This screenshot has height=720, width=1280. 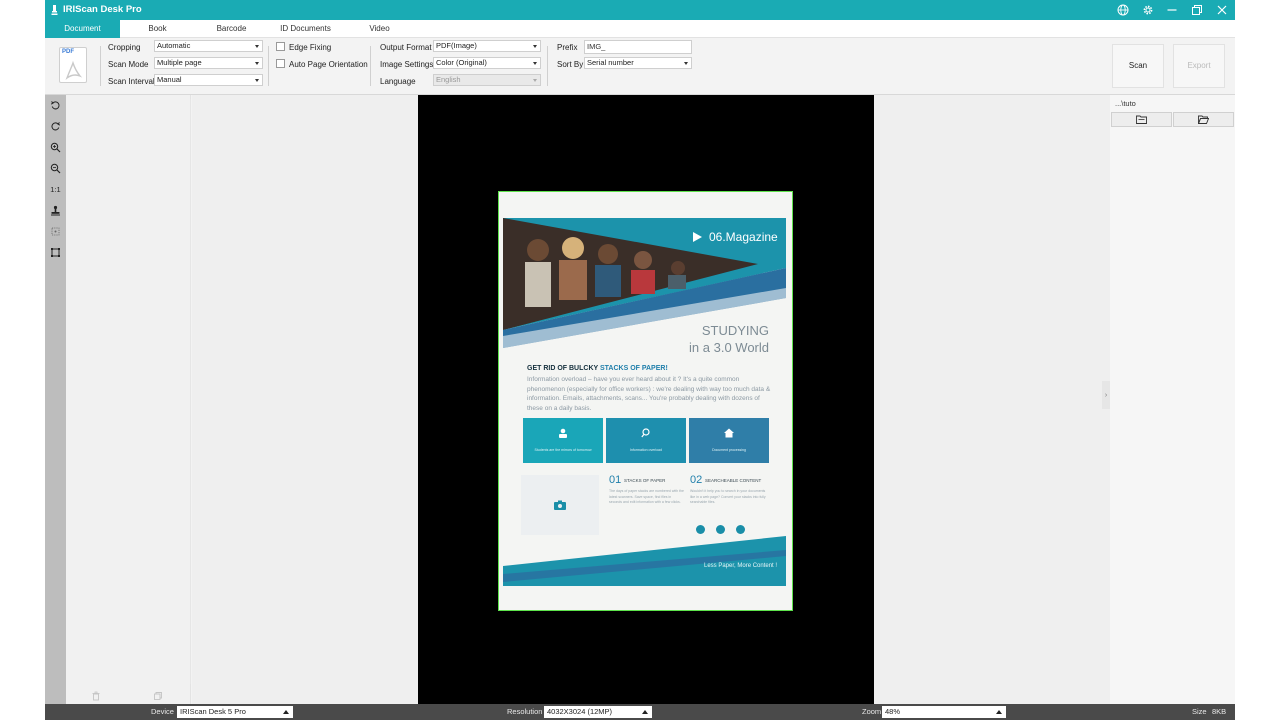 I want to click on edge-fixing-checkbox, so click(x=280, y=46).